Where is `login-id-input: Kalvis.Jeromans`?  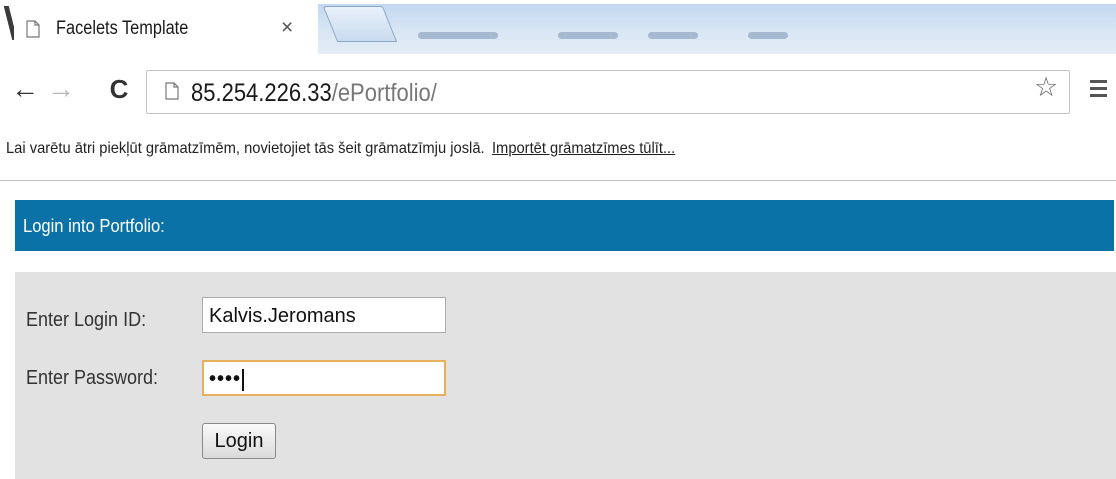 login-id-input: Kalvis.Jeromans is located at coordinates (324, 315).